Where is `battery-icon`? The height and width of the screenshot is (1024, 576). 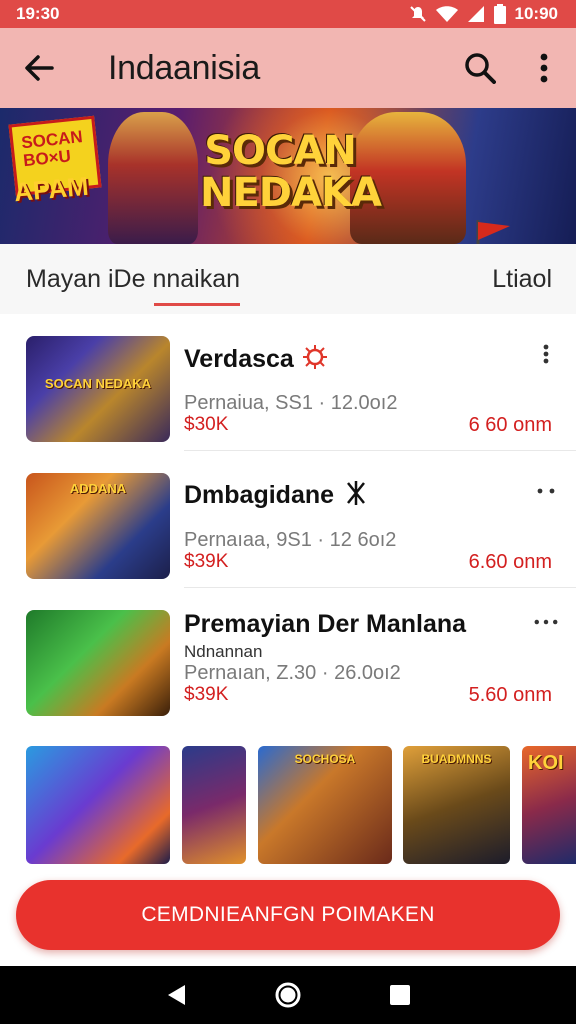
battery-icon is located at coordinates (499, 14).